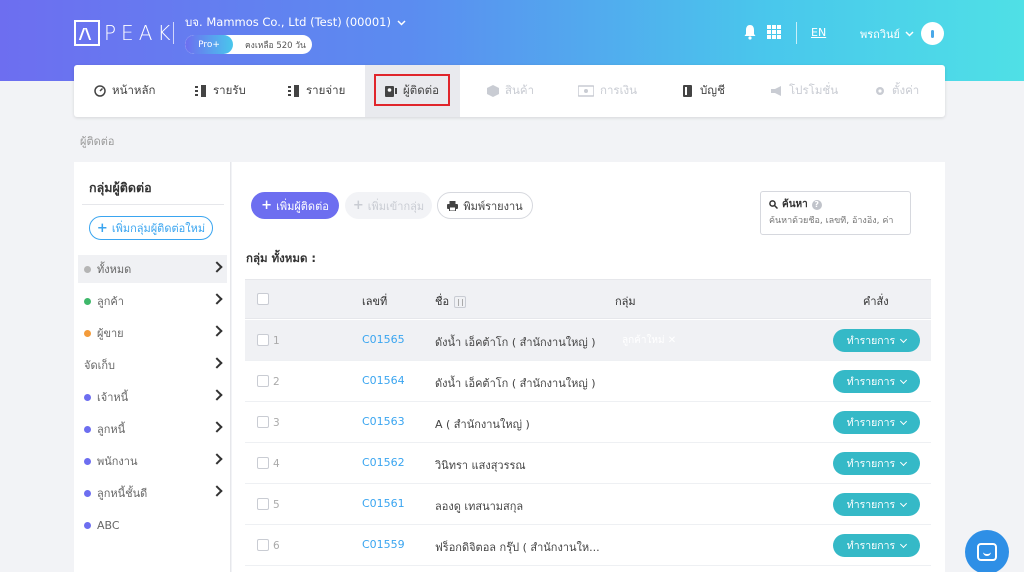 The width and height of the screenshot is (1024, 572). Describe the element at coordinates (388, 205) in the screenshot. I see `add-to-group-button: + เพิ่มเข้ากลุ่ม` at that location.